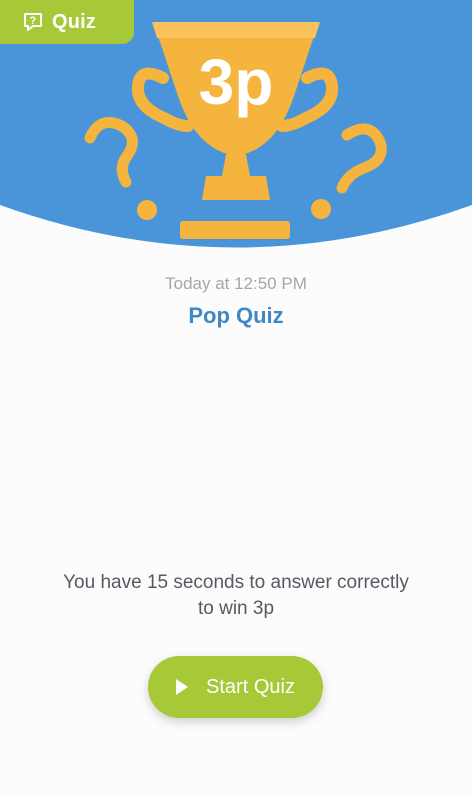 The image size is (472, 798). What do you see at coordinates (74, 21) in the screenshot?
I see `quiz-tag-label: Quiz` at bounding box center [74, 21].